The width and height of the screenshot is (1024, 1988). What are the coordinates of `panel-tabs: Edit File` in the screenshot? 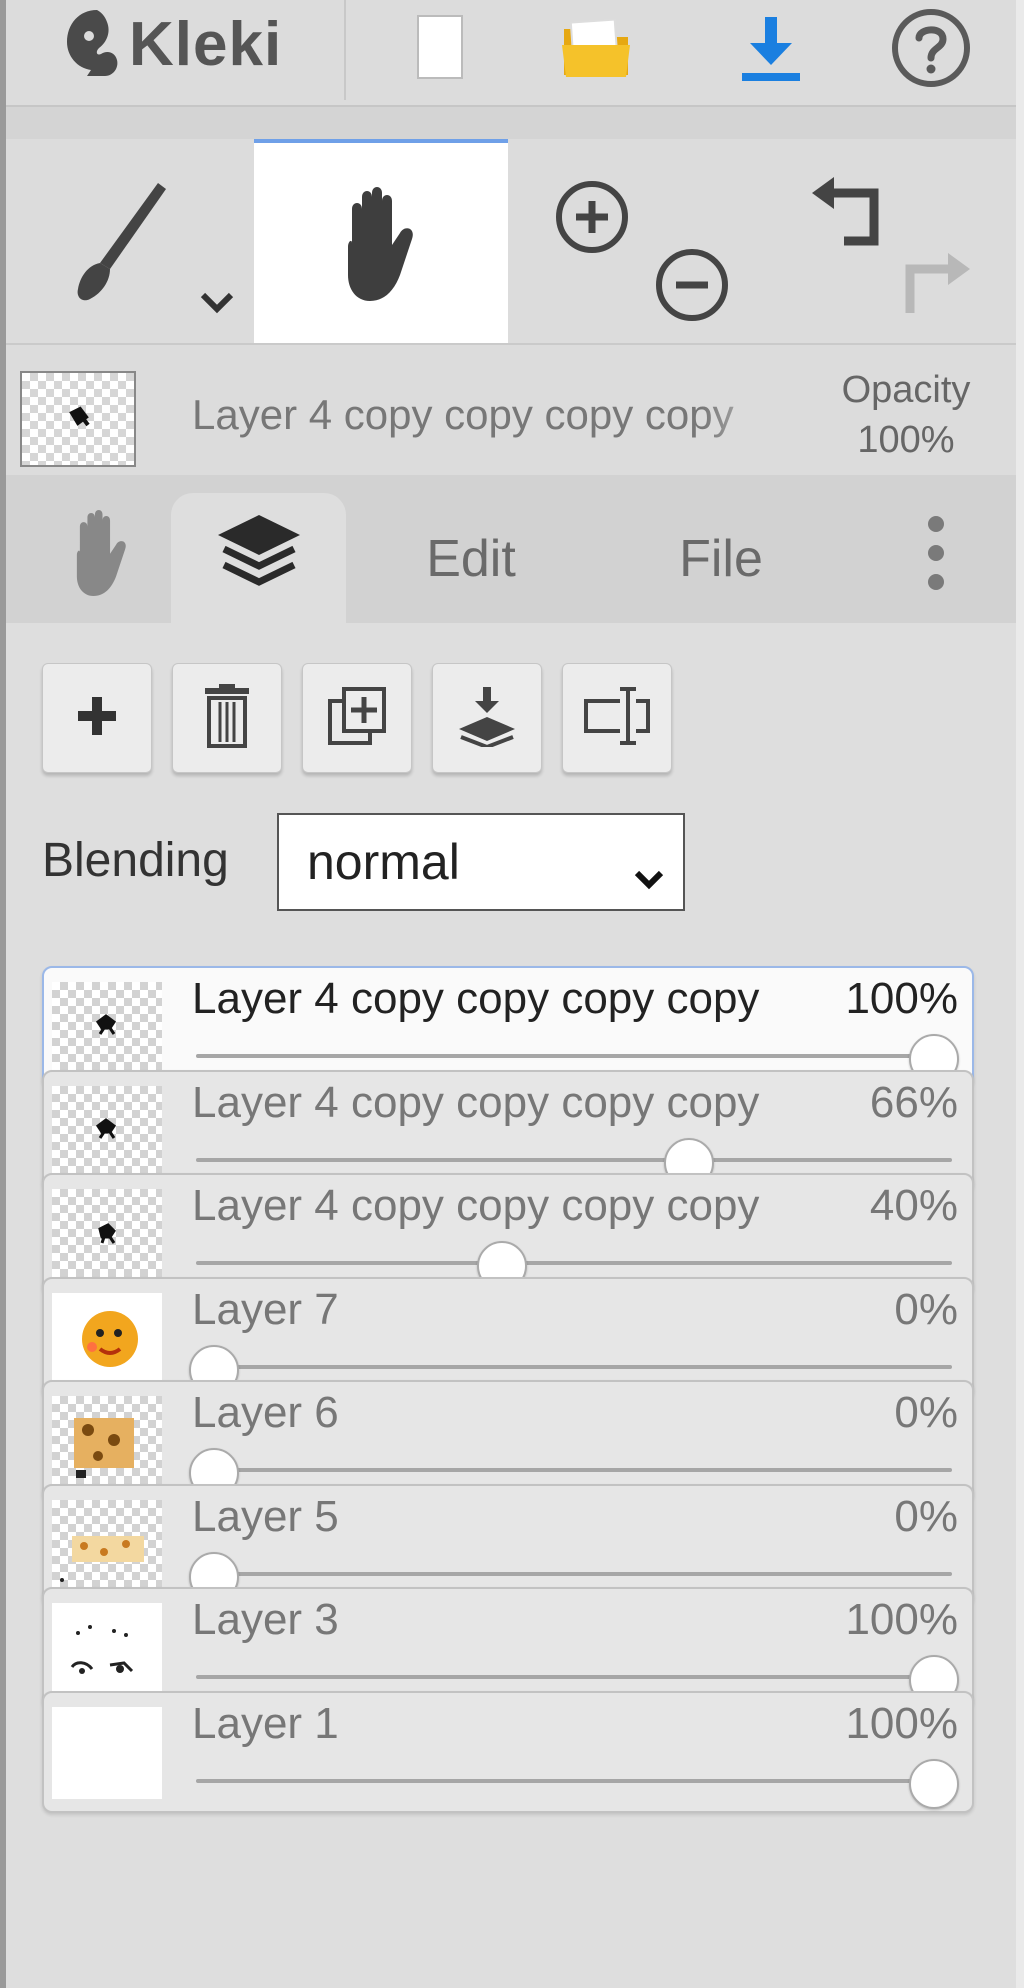 It's located at (511, 549).